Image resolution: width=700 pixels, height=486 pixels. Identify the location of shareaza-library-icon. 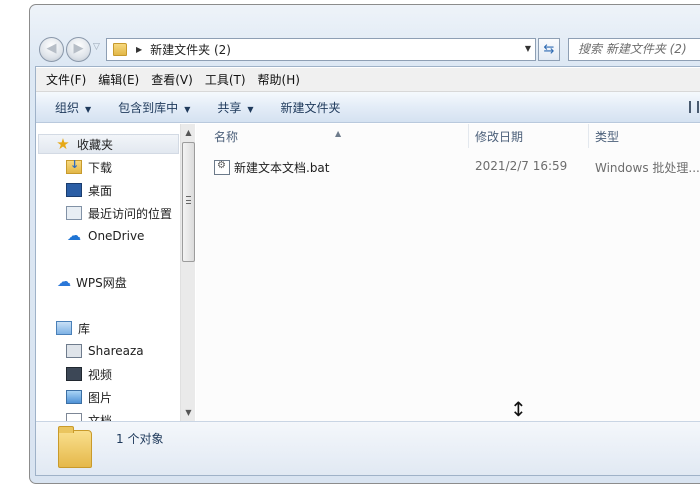
(74, 351).